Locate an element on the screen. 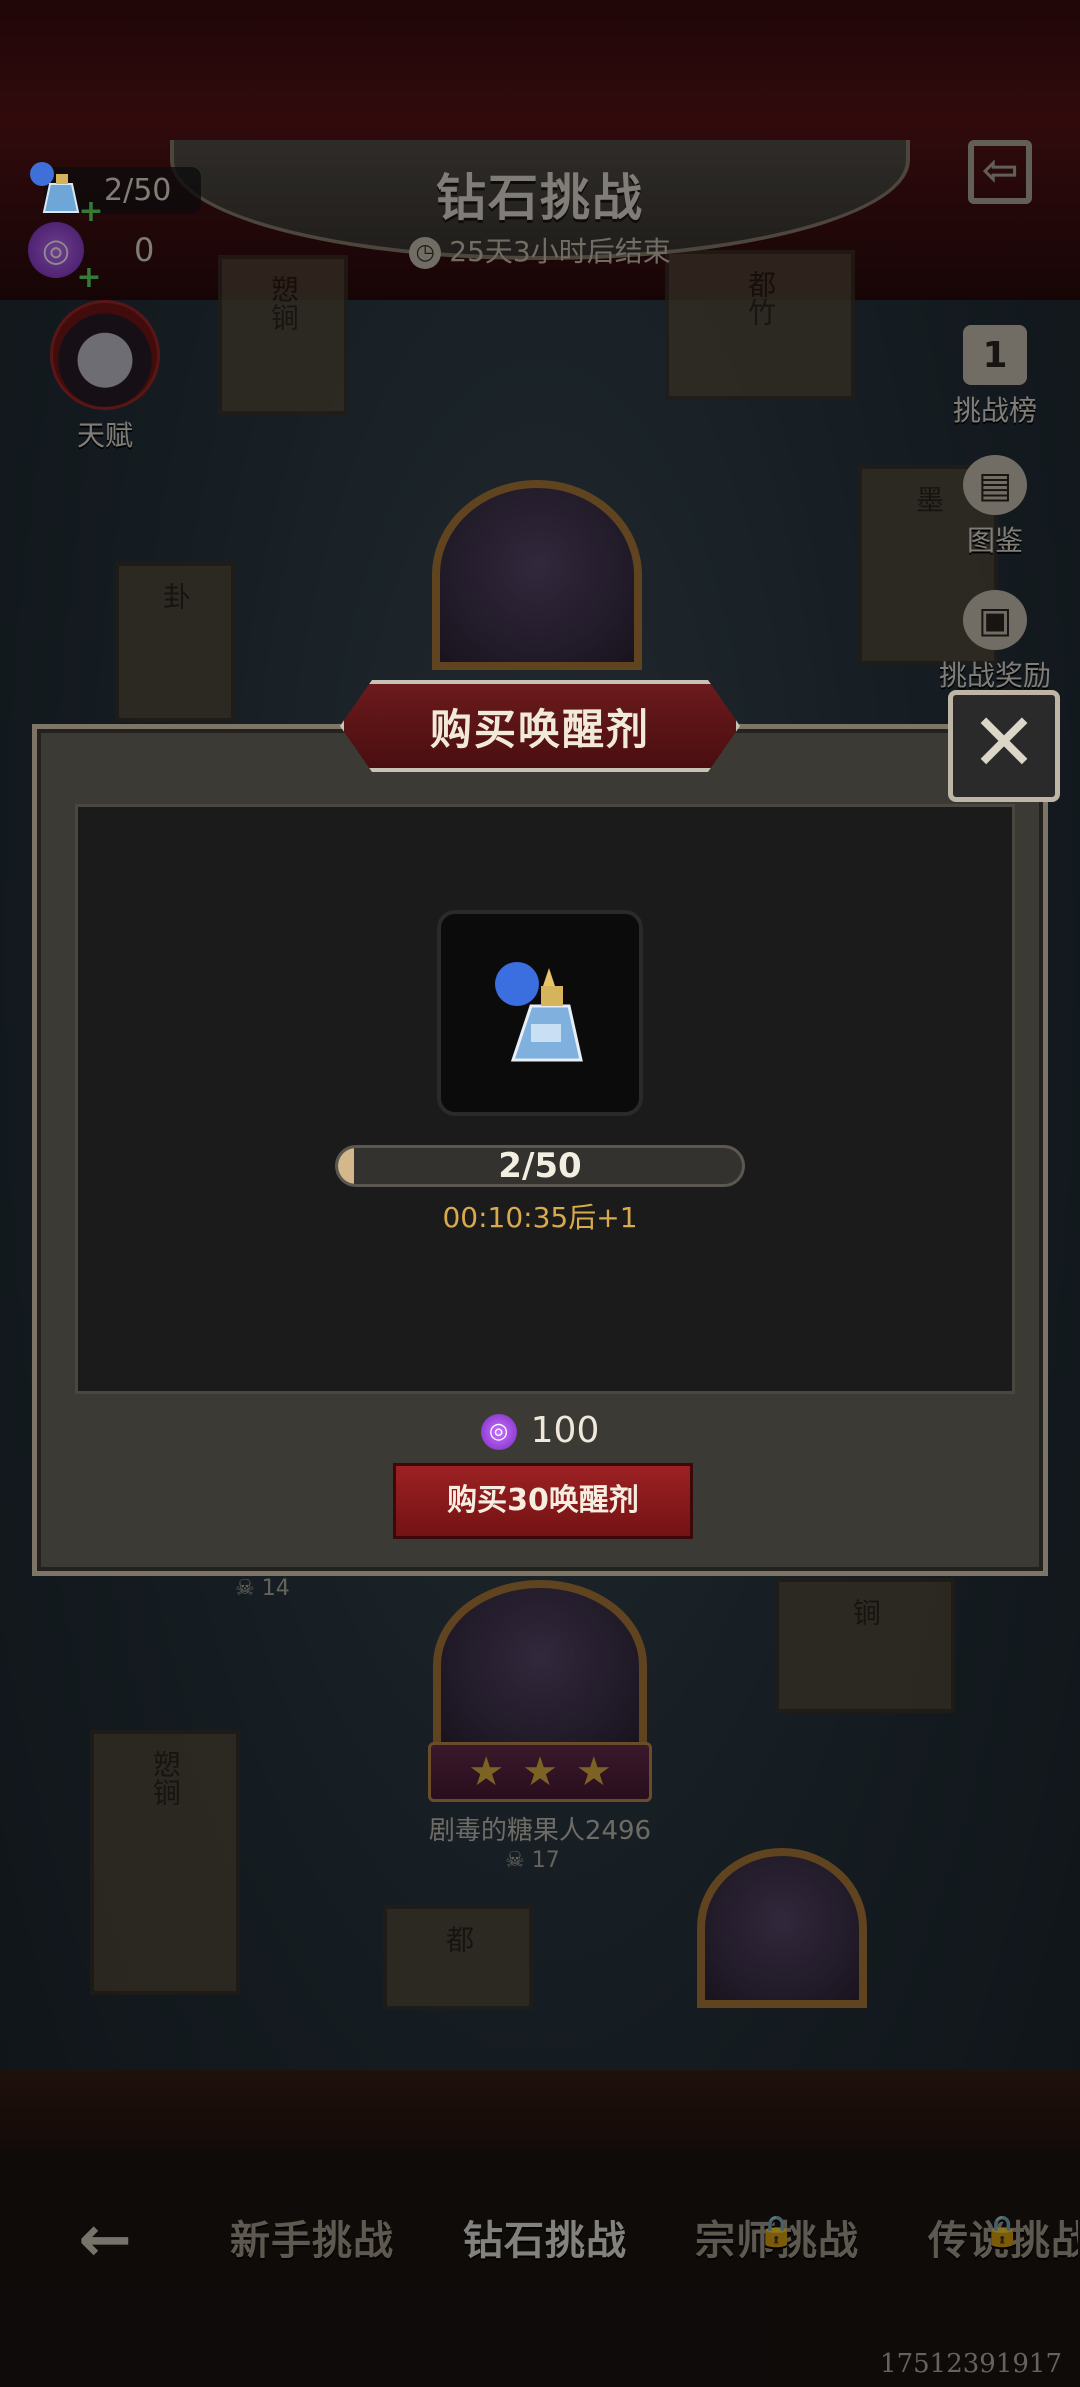 The image size is (1080, 2387). price-row: ◎ 100 is located at coordinates (540, 1430).